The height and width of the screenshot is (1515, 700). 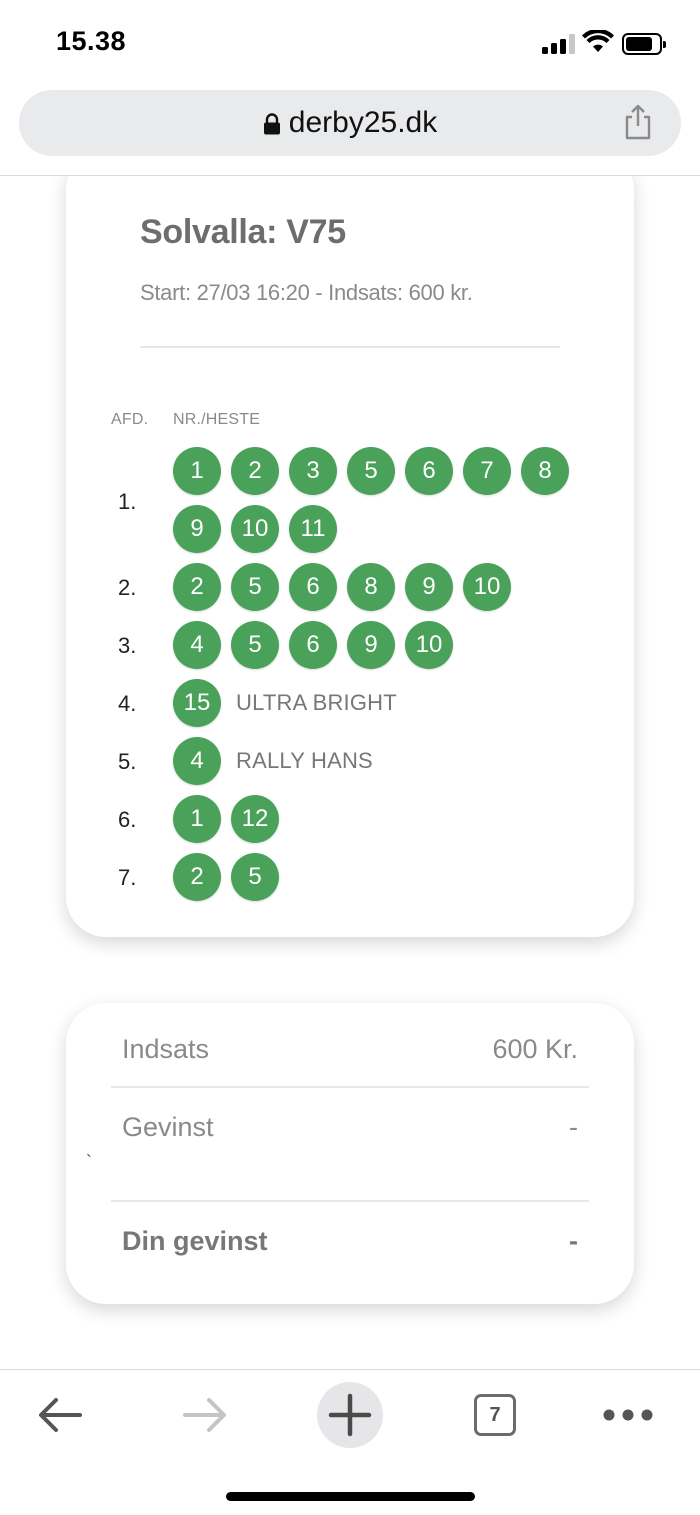 I want to click on tabs-button: 7, so click(x=495, y=1415).